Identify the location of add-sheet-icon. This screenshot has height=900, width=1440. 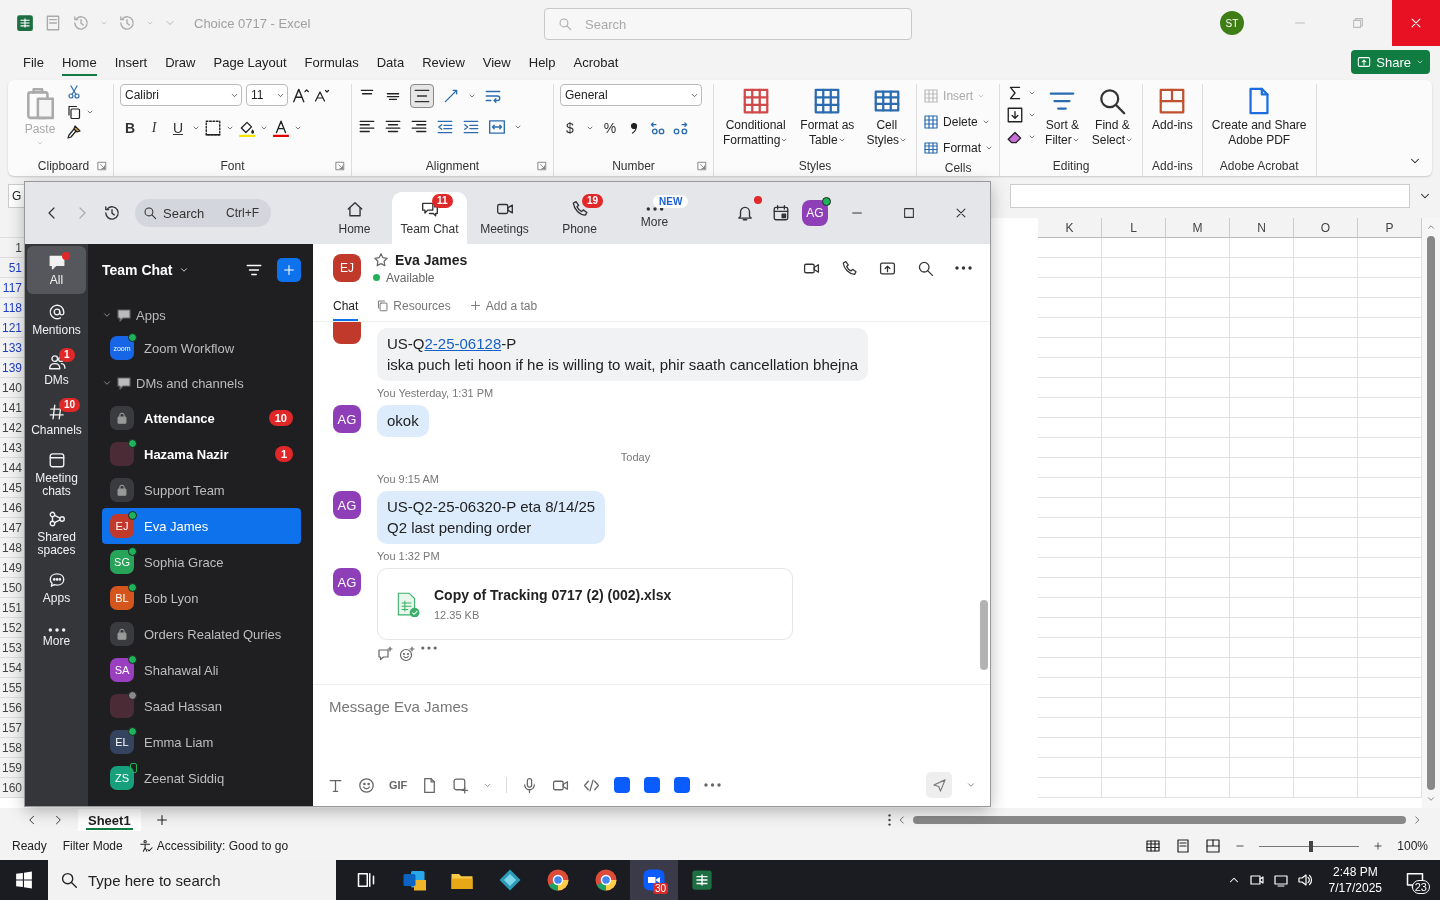
(161, 820).